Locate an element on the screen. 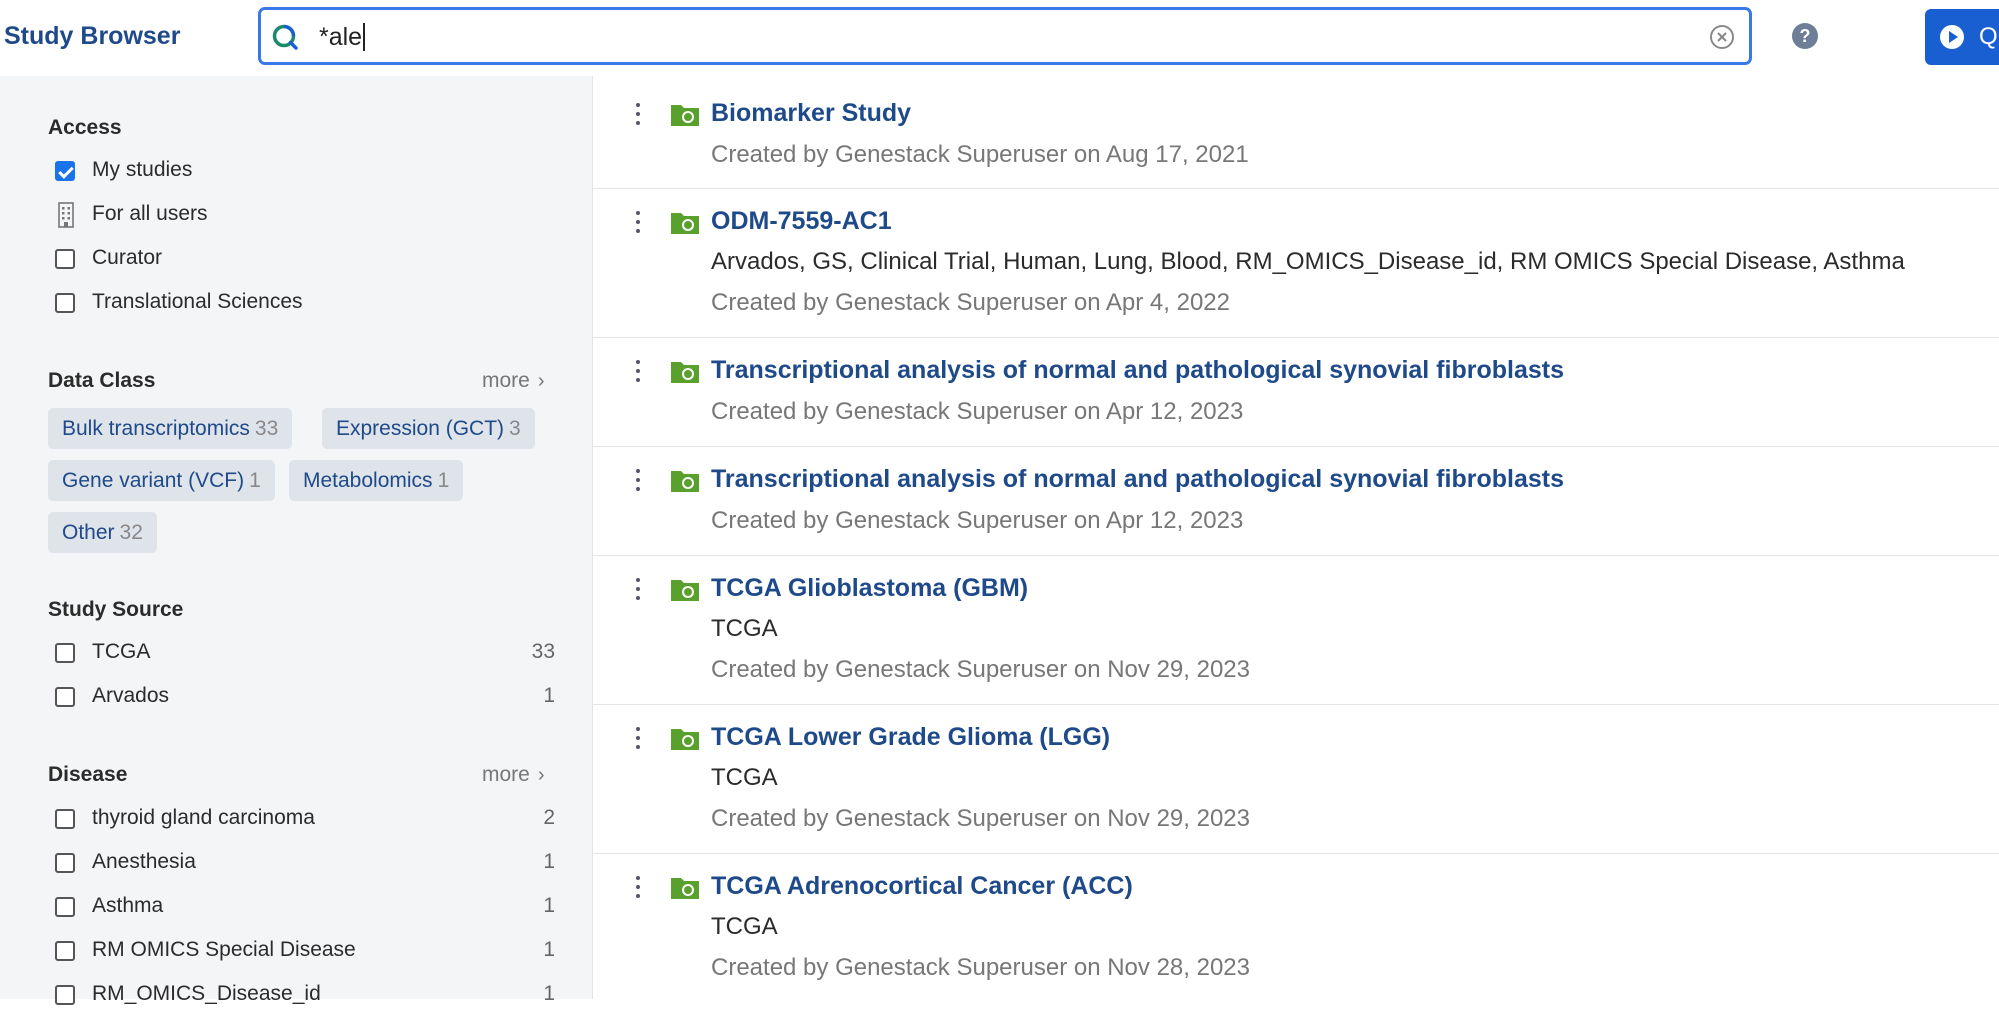  data-class-chip: Gene variant (VCF) 1 is located at coordinates (161, 480).